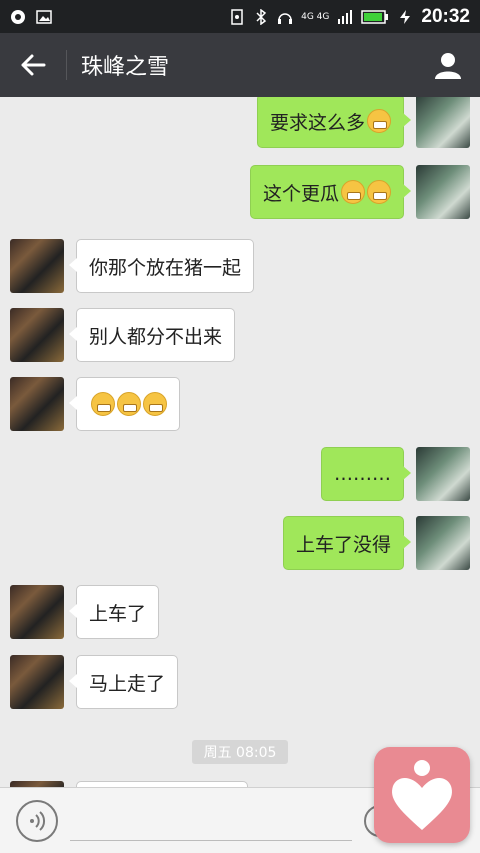 The height and width of the screenshot is (853, 480). I want to click on message-bubble-in: 你那个放在猪一起, so click(161, 266).